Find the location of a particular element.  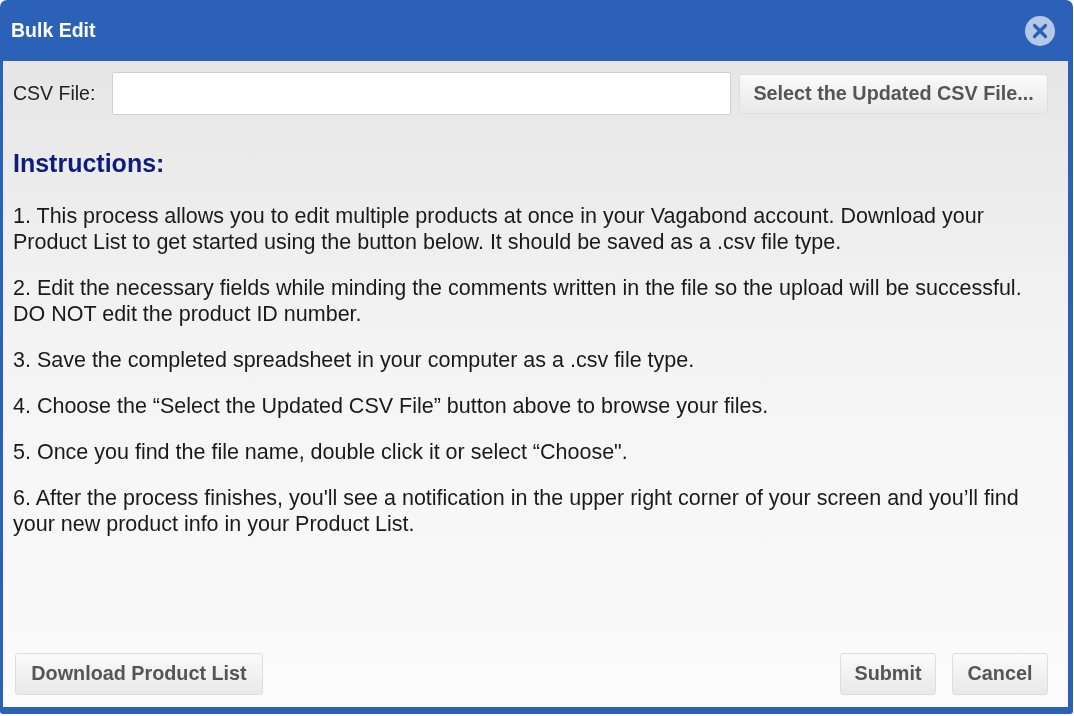

window-title: Bulk Edit is located at coordinates (53, 30).